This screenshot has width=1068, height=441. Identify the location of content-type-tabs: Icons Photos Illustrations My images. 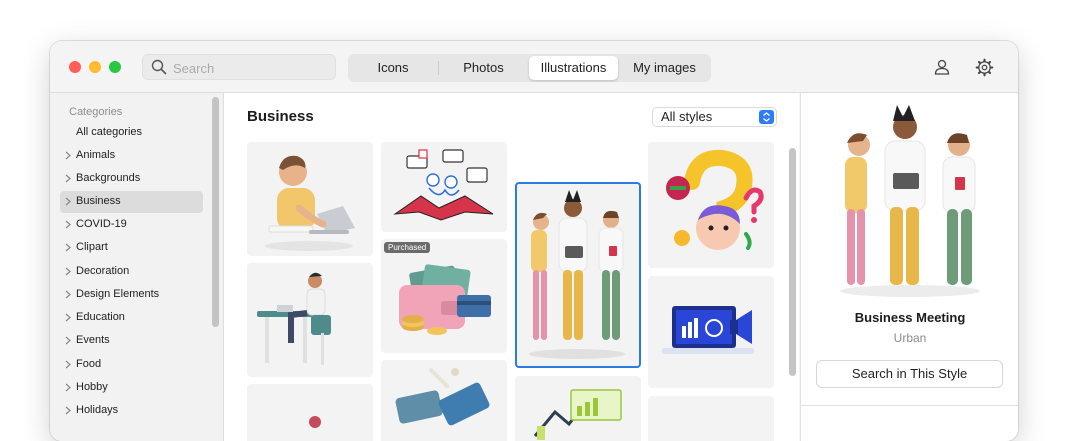
(529, 68).